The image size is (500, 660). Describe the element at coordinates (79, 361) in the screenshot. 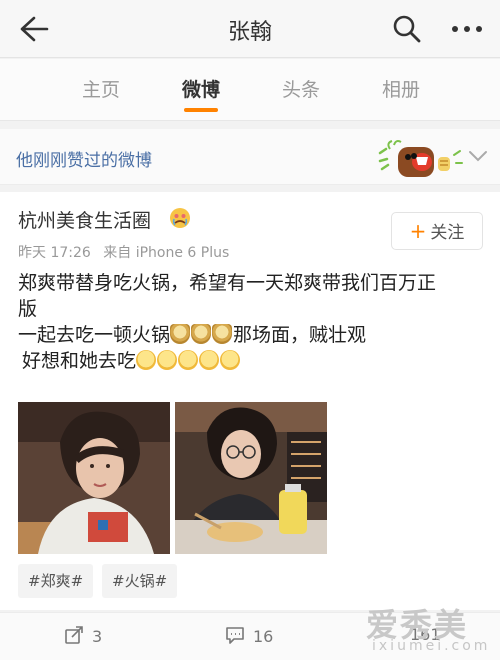

I see `post-text-segment: 好想和她去吃` at that location.